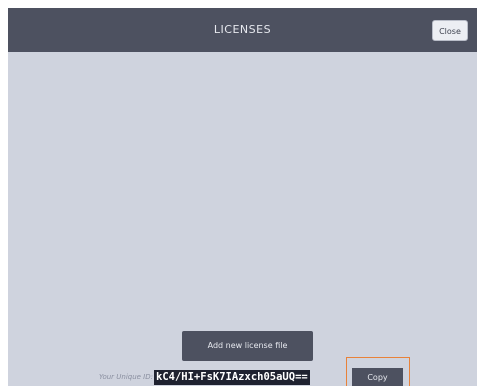  What do you see at coordinates (377, 377) in the screenshot?
I see `copy-button: Copy` at bounding box center [377, 377].